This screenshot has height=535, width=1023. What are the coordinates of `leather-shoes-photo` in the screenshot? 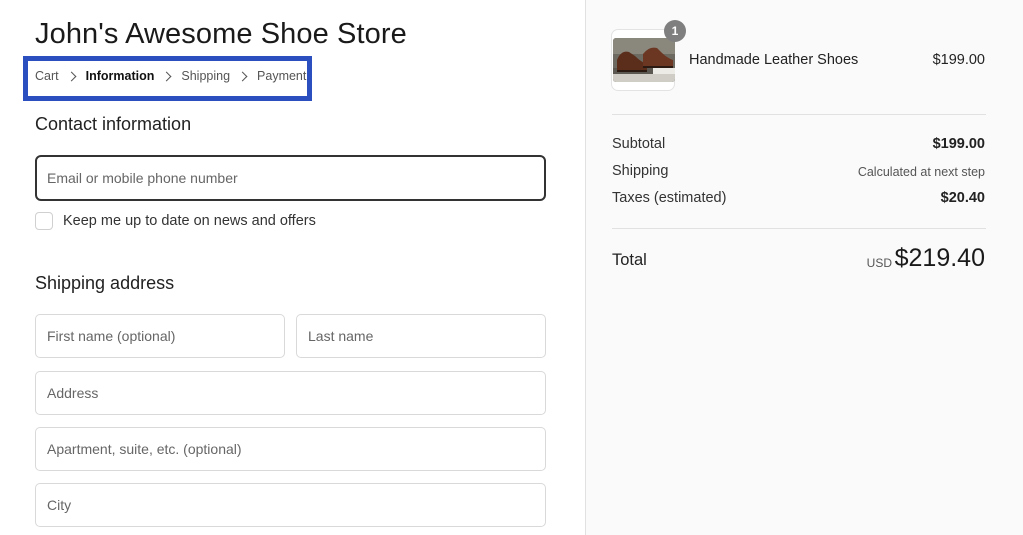 It's located at (644, 60).